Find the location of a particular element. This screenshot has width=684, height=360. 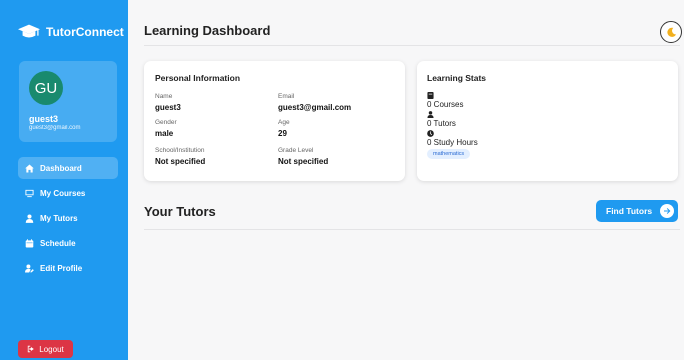

sidebar-item-schedule: Schedule is located at coordinates (68, 243).